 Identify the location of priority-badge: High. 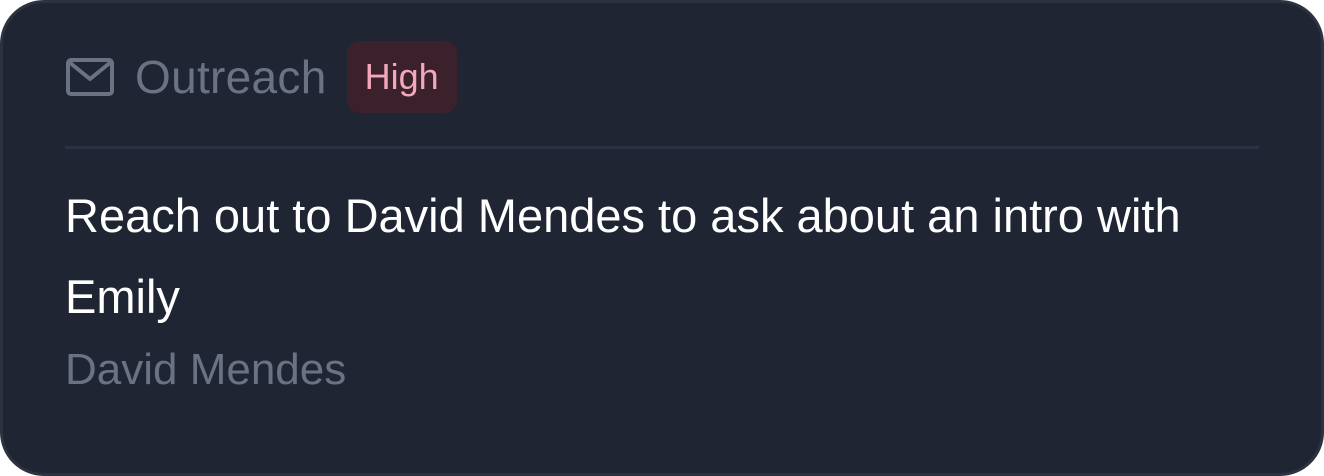
(401, 76).